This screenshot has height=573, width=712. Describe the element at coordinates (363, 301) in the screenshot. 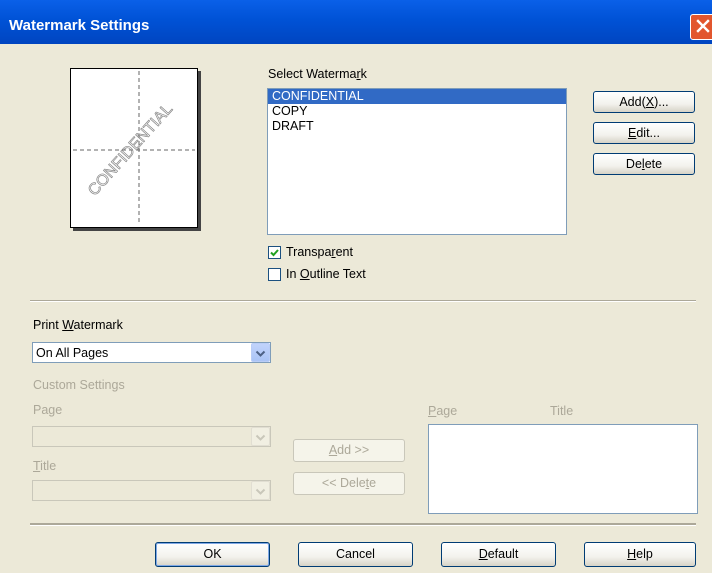

I see `separator-top` at that location.